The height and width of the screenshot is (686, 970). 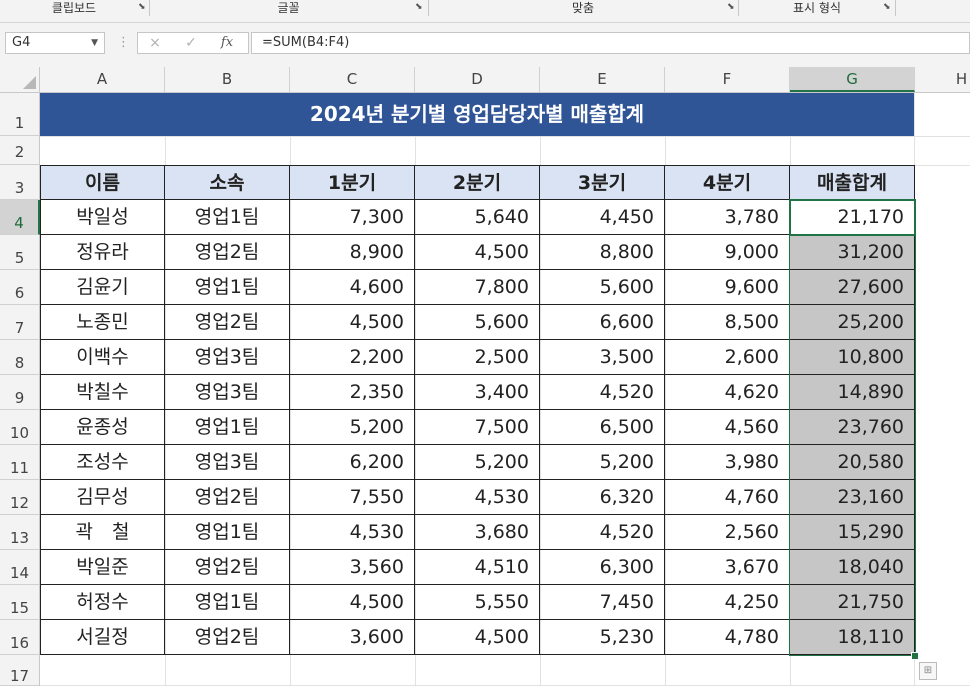 I want to click on table-cell-q1: 6,200, so click(x=352, y=462).